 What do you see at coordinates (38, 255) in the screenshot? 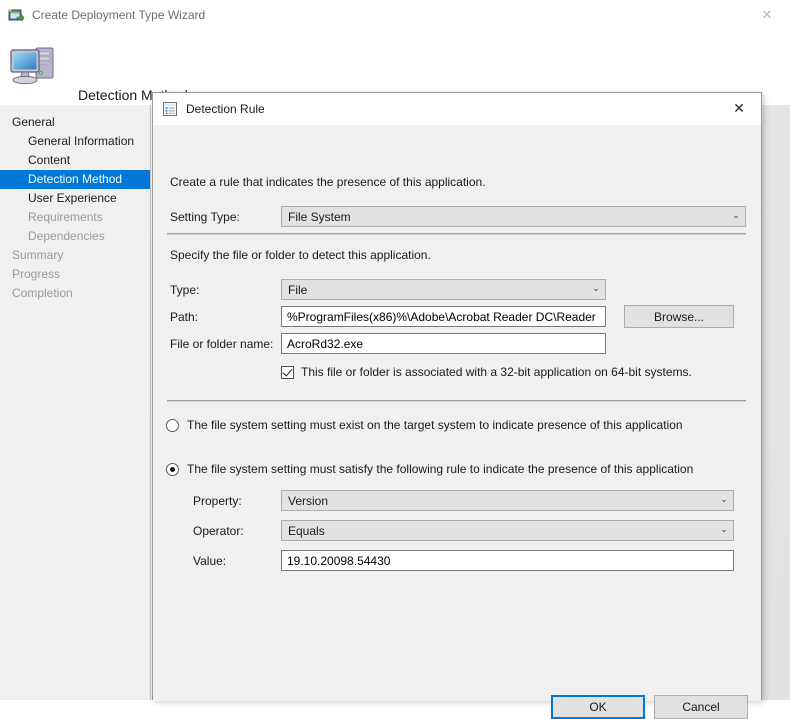
I see `sidebar-item-summary: Summary` at bounding box center [38, 255].